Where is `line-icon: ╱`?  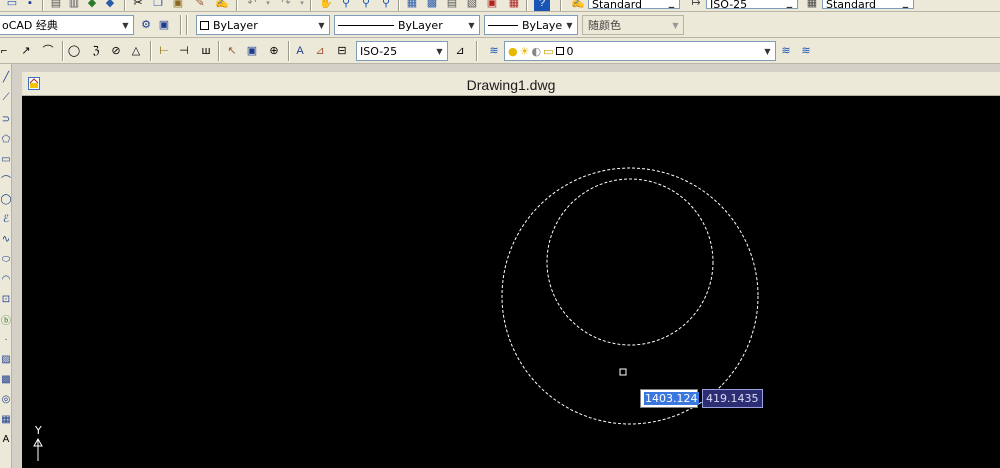 line-icon: ╱ is located at coordinates (6, 77).